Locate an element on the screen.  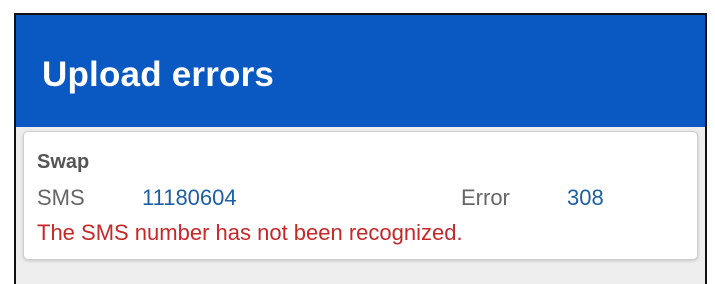
error-label: Error is located at coordinates (485, 197).